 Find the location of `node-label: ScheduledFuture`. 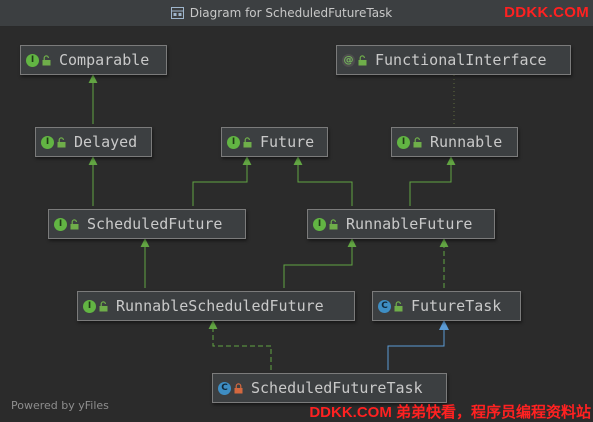

node-label: ScheduledFuture is located at coordinates (155, 224).